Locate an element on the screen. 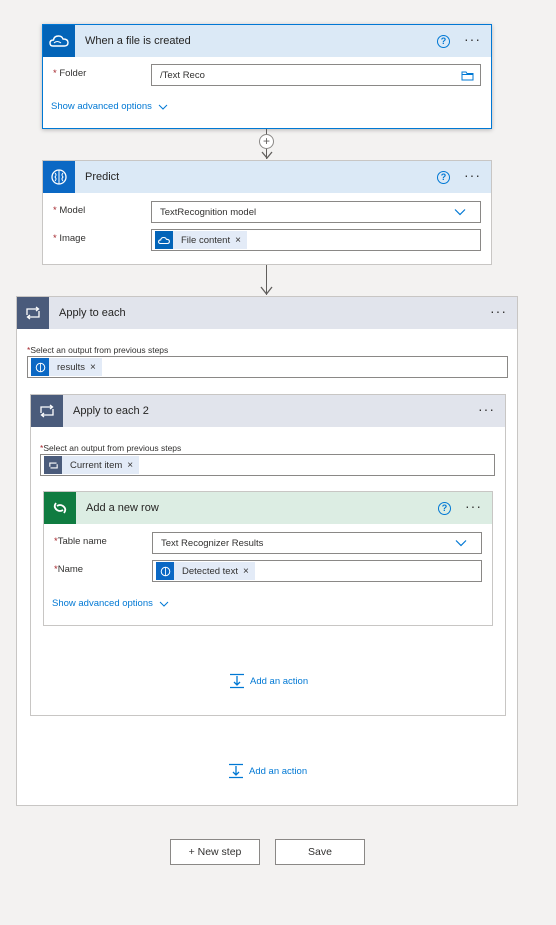  dataverse-icon is located at coordinates (60, 508).